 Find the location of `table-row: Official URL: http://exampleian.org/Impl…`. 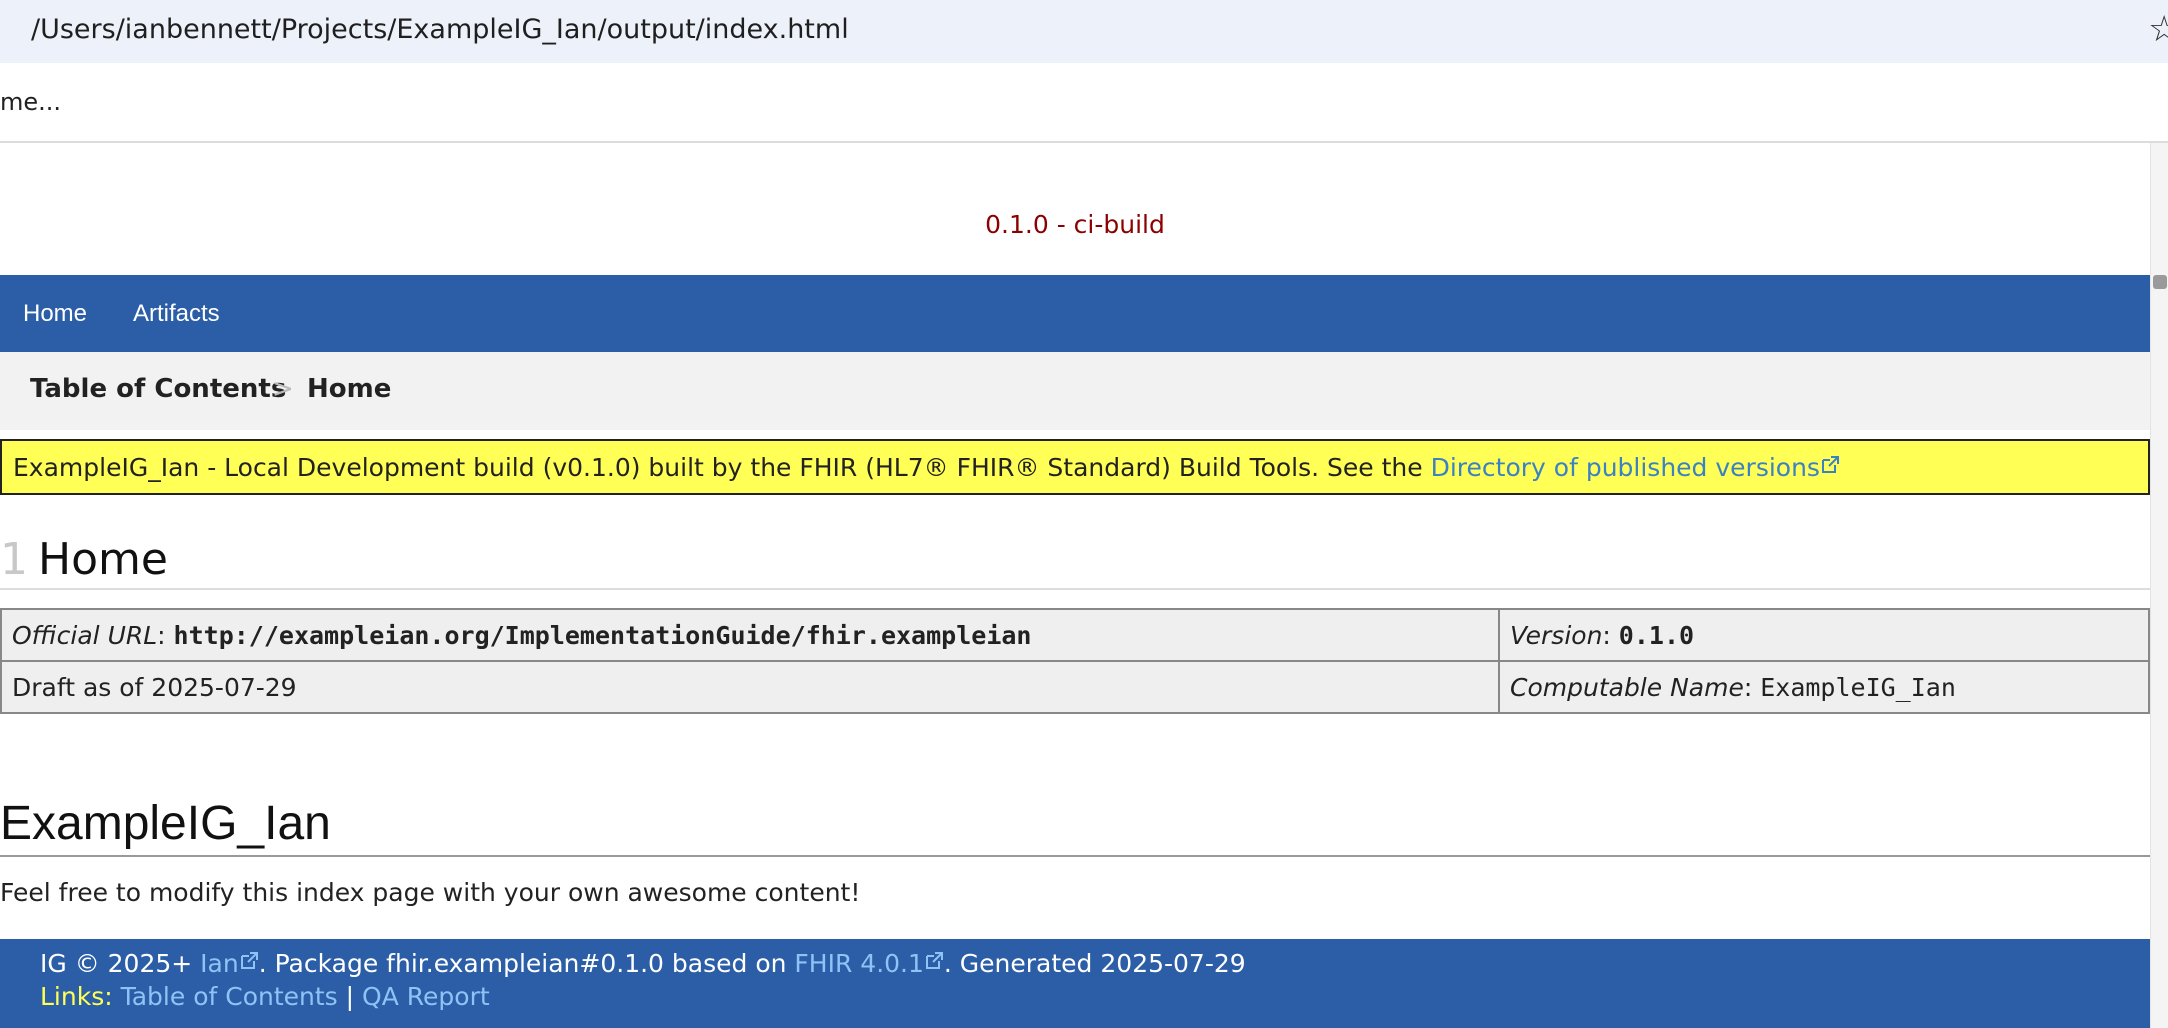

table-row: Official URL: http://exampleian.org/Impl… is located at coordinates (1075, 635).